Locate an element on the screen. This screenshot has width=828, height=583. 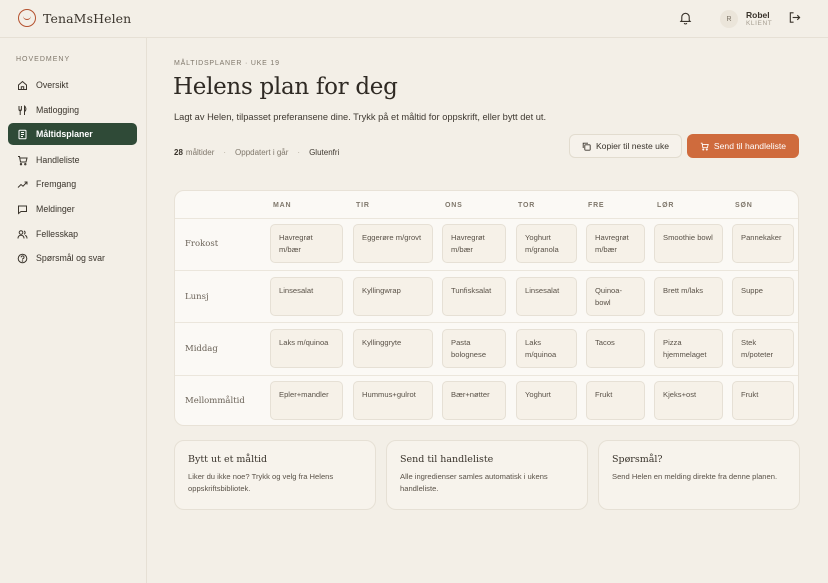
breadcrumb: MÅLTIDSPLANER · UKE 19 is located at coordinates (227, 63).